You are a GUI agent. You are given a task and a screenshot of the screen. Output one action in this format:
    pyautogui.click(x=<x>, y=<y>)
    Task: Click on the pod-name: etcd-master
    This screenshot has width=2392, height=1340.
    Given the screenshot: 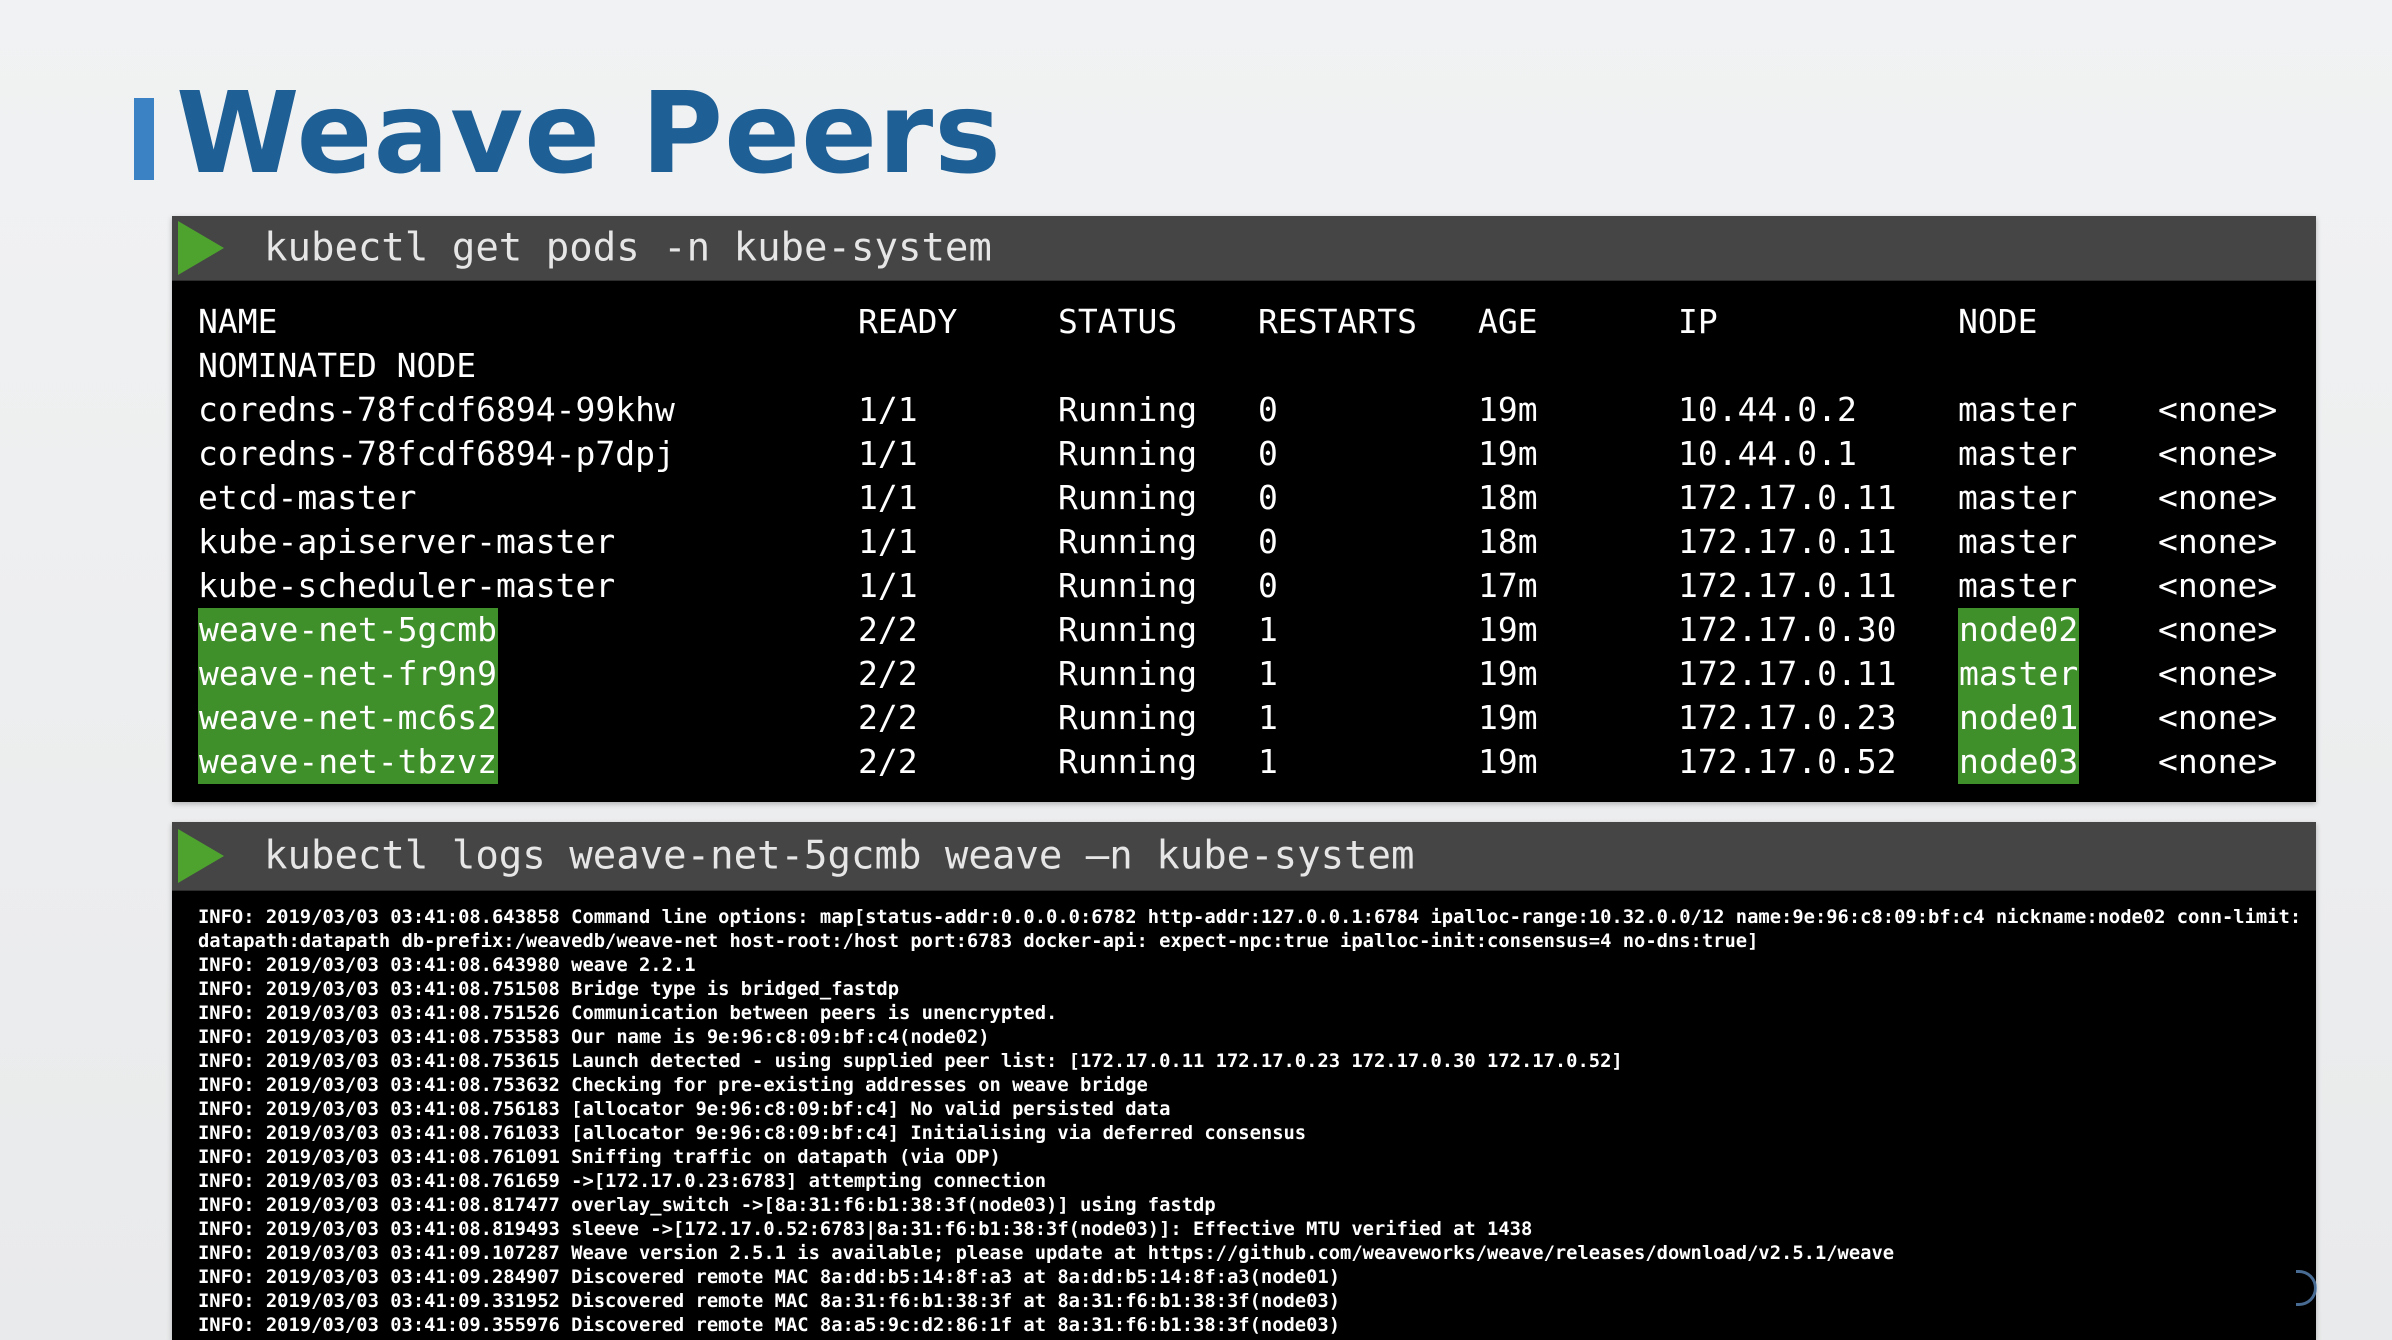 What is the action you would take?
    pyautogui.click(x=307, y=497)
    